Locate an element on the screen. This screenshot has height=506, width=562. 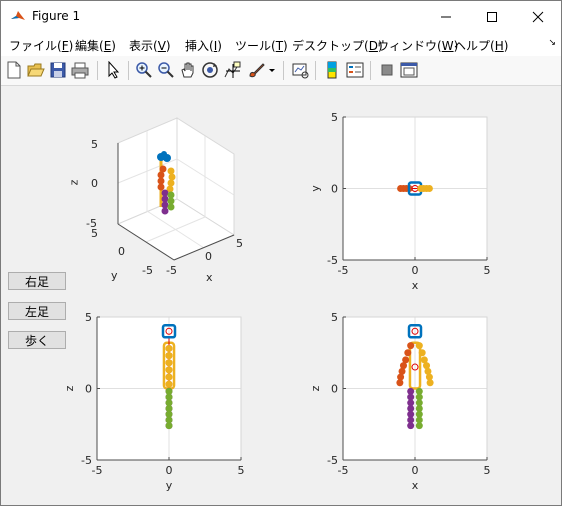
axes-top-view: -5 0 5 -5 0 5 x y is located at coordinates (399, 201).